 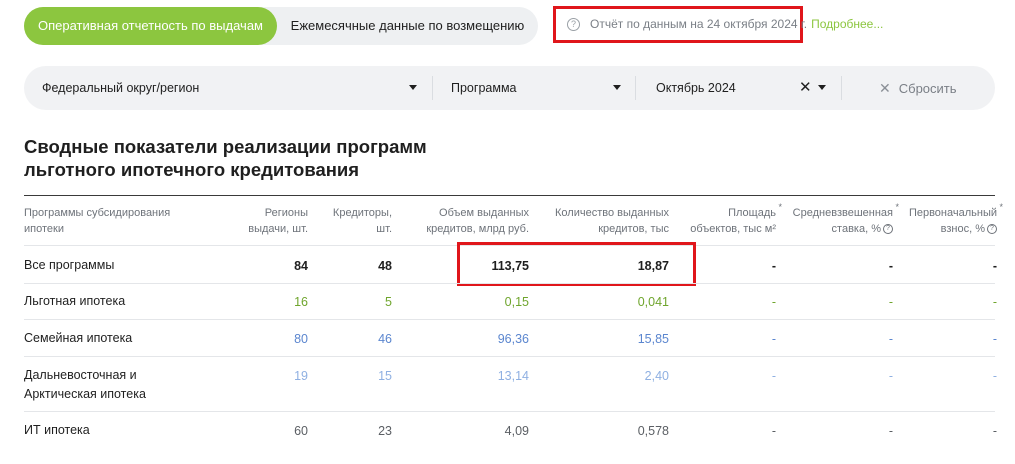 I want to click on cell-creditors: 23, so click(x=385, y=431).